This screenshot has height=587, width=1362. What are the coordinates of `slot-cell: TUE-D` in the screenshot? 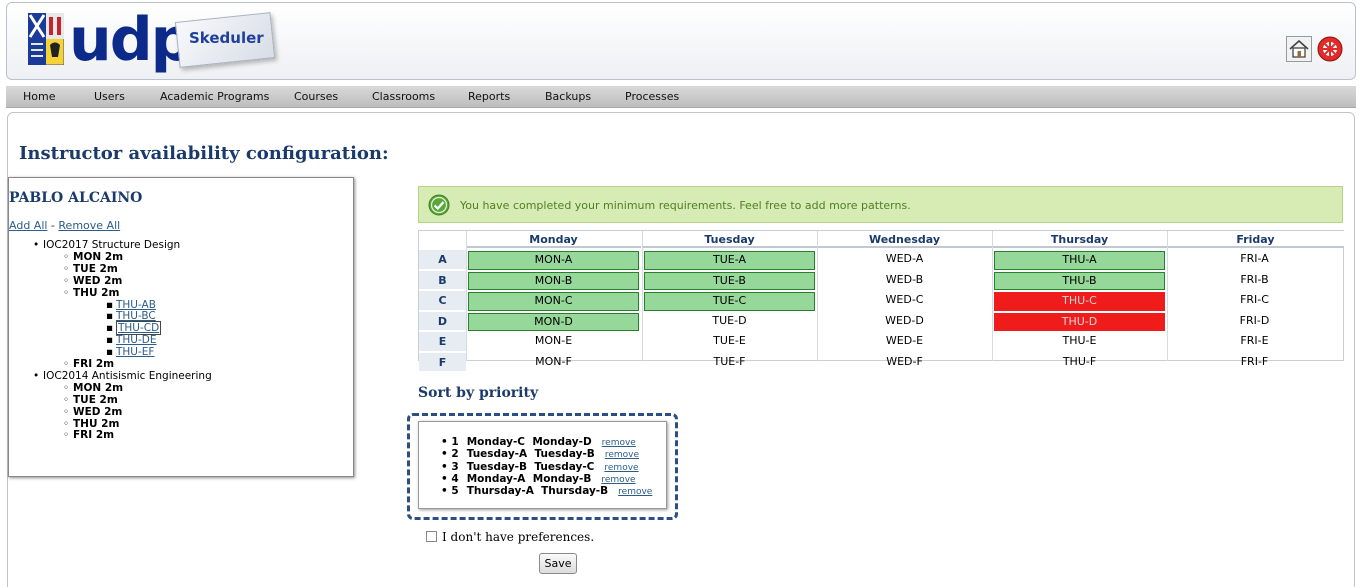 It's located at (729, 322).